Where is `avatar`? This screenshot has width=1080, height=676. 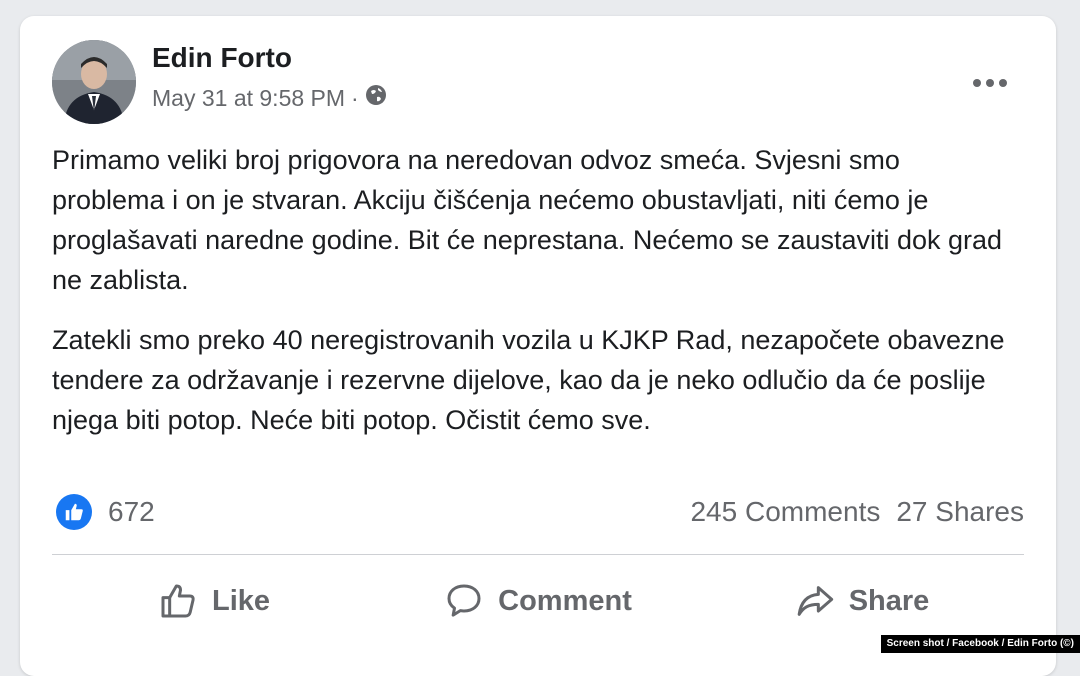
avatar is located at coordinates (94, 82).